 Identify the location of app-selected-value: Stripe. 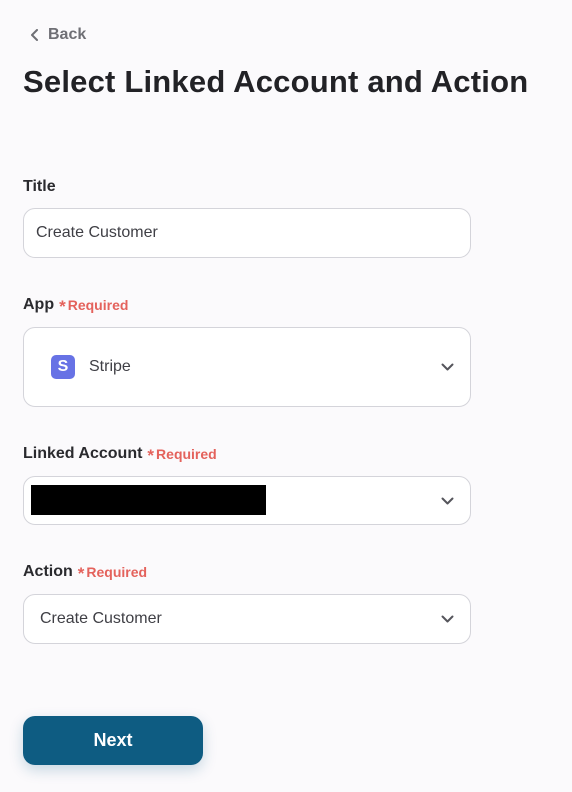
(110, 366).